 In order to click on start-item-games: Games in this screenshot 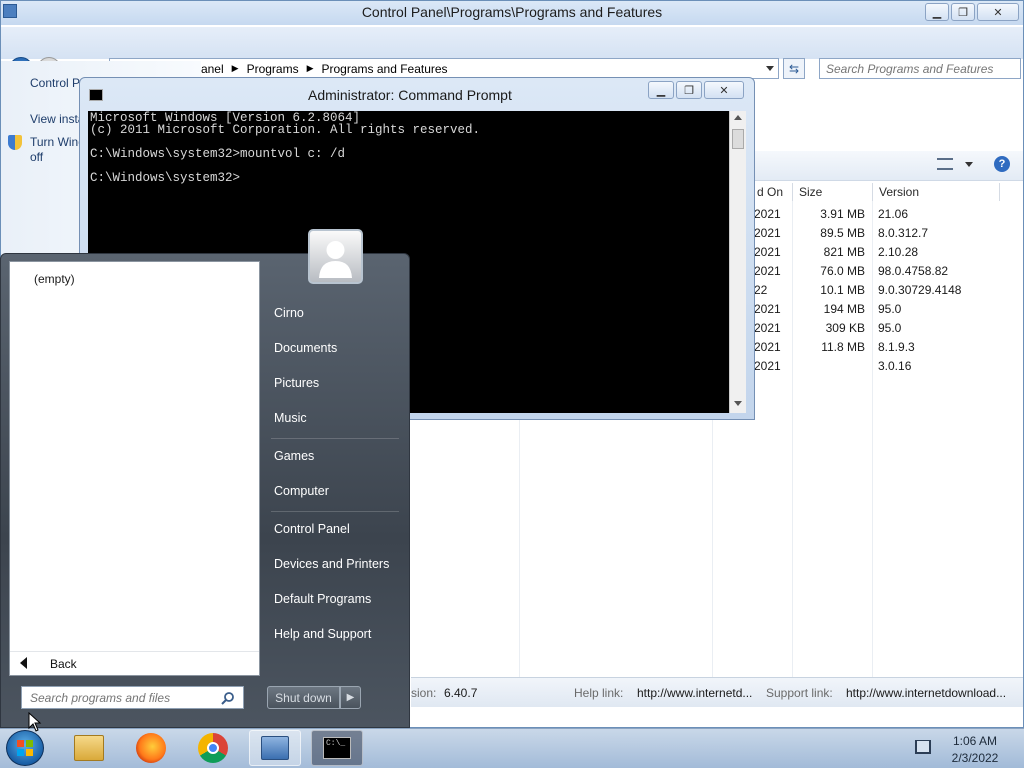, I will do `click(294, 456)`.